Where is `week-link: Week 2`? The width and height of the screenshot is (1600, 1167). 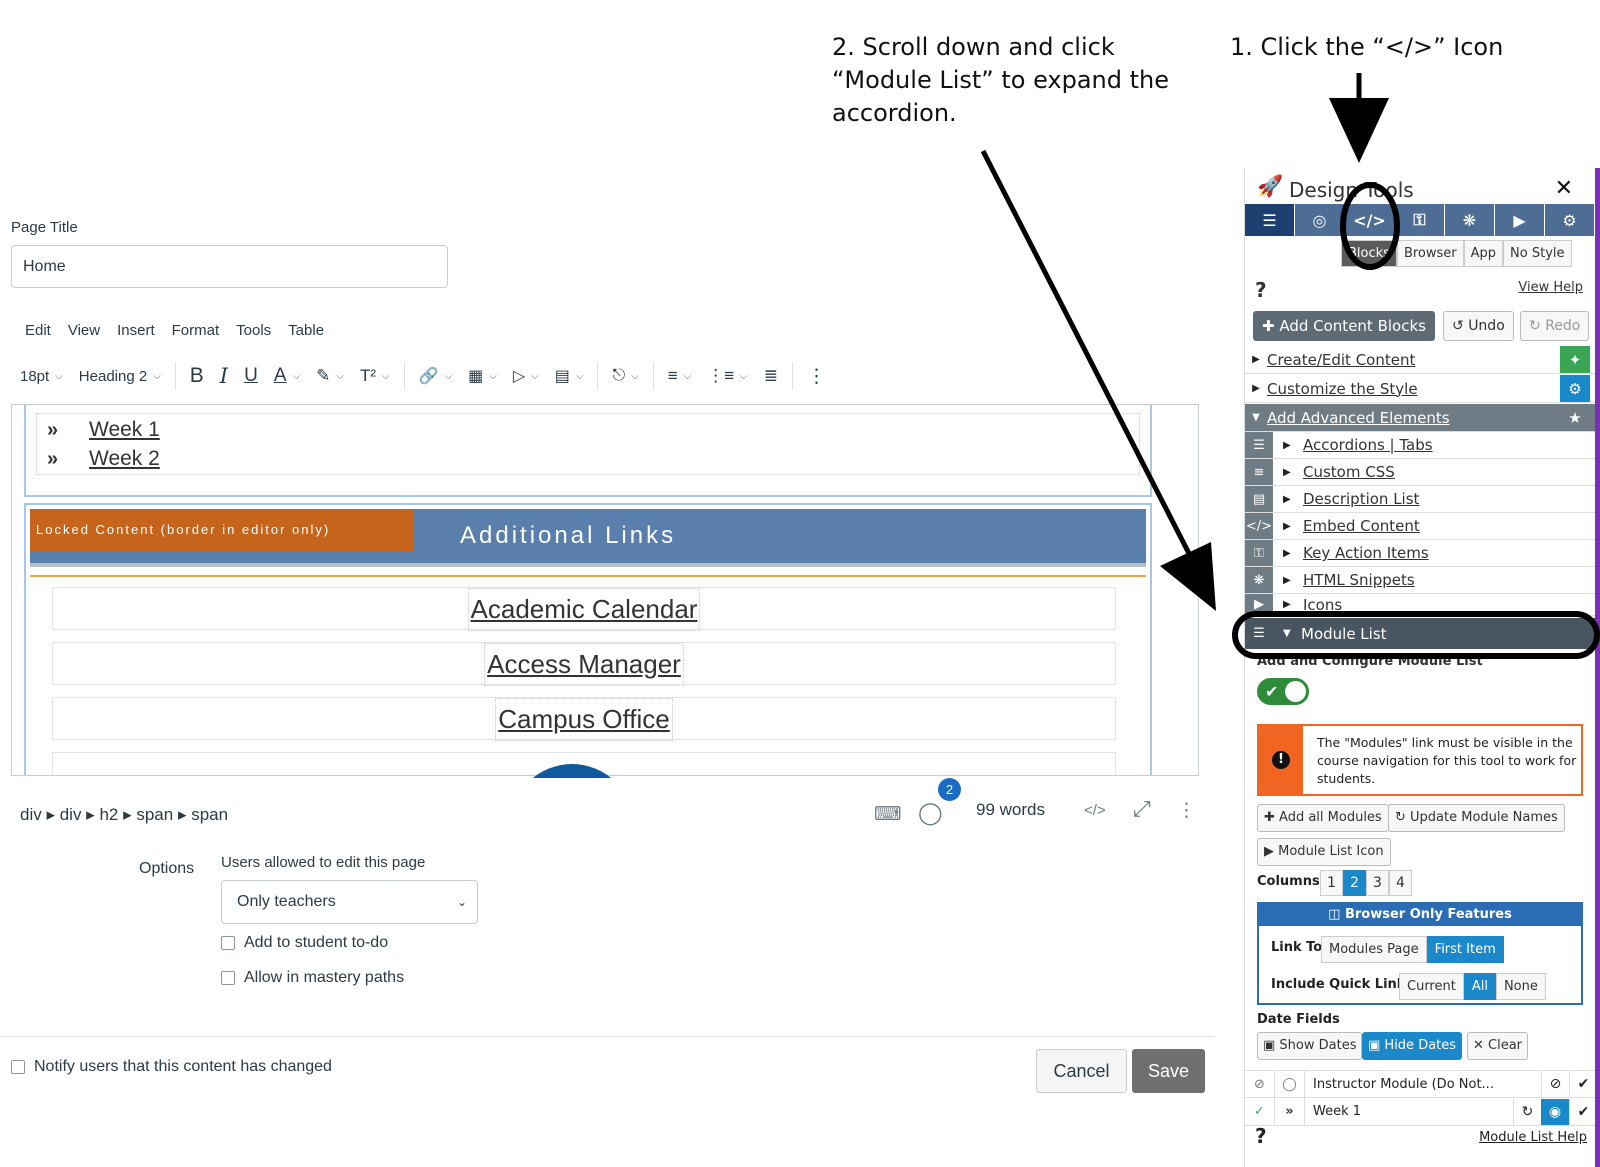
week-link: Week 2 is located at coordinates (121, 459).